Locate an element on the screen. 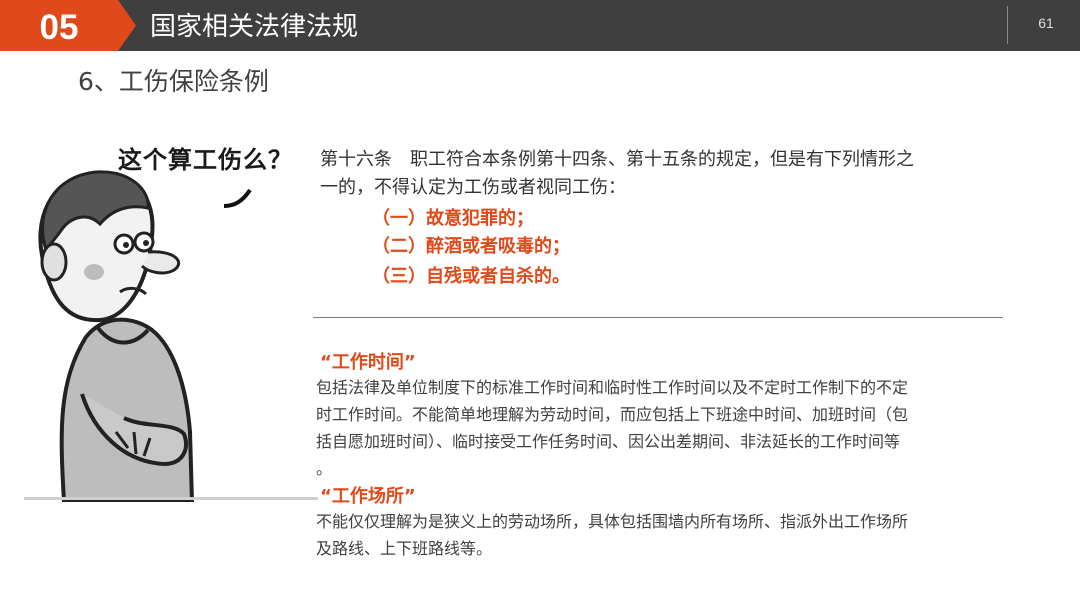 This screenshot has width=1080, height=608. article-line-2: 一的，不得认定为工伤或者视同工伤： is located at coordinates (473, 187).